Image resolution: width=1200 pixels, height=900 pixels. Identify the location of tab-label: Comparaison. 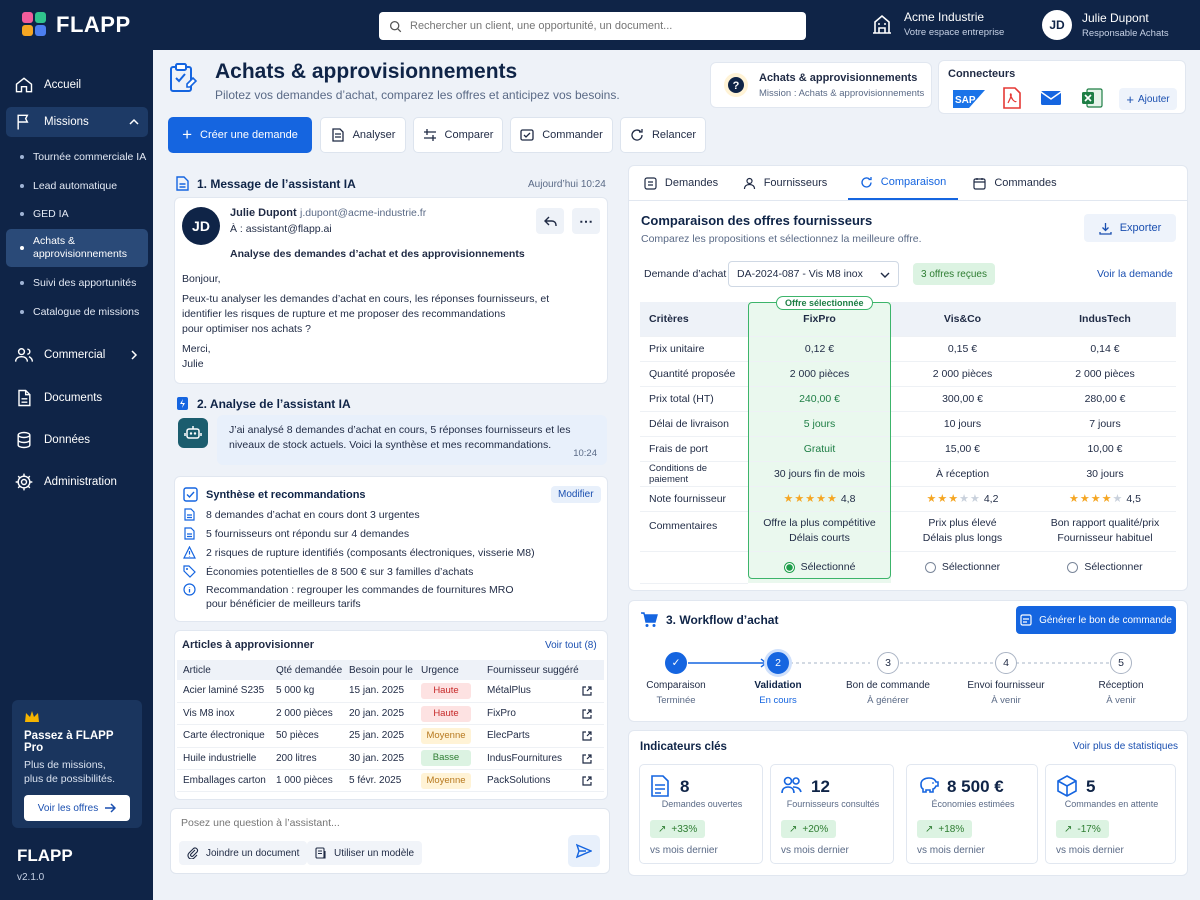
(913, 182).